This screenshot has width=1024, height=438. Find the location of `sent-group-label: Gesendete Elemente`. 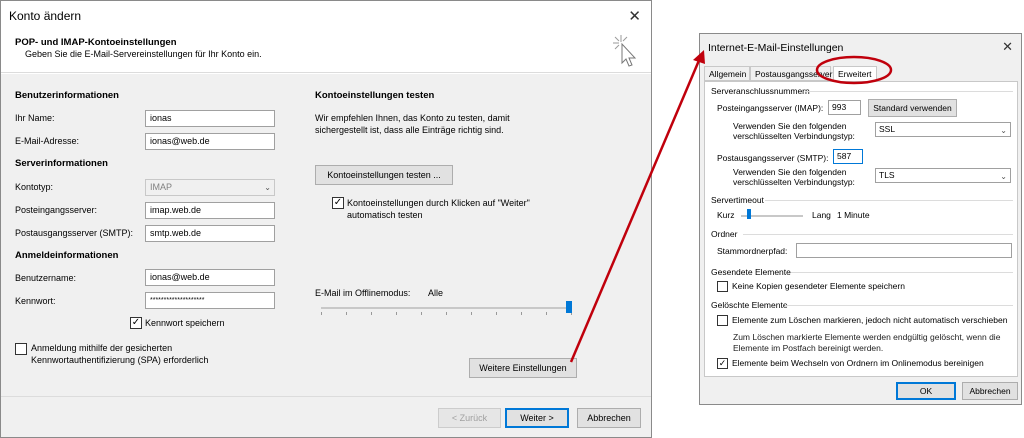

sent-group-label: Gesendete Elemente is located at coordinates (751, 272).